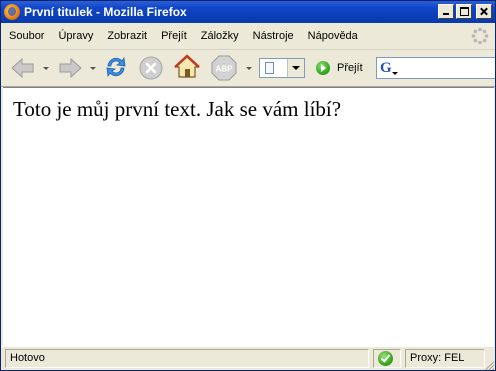  I want to click on minimize-button, so click(446, 11).